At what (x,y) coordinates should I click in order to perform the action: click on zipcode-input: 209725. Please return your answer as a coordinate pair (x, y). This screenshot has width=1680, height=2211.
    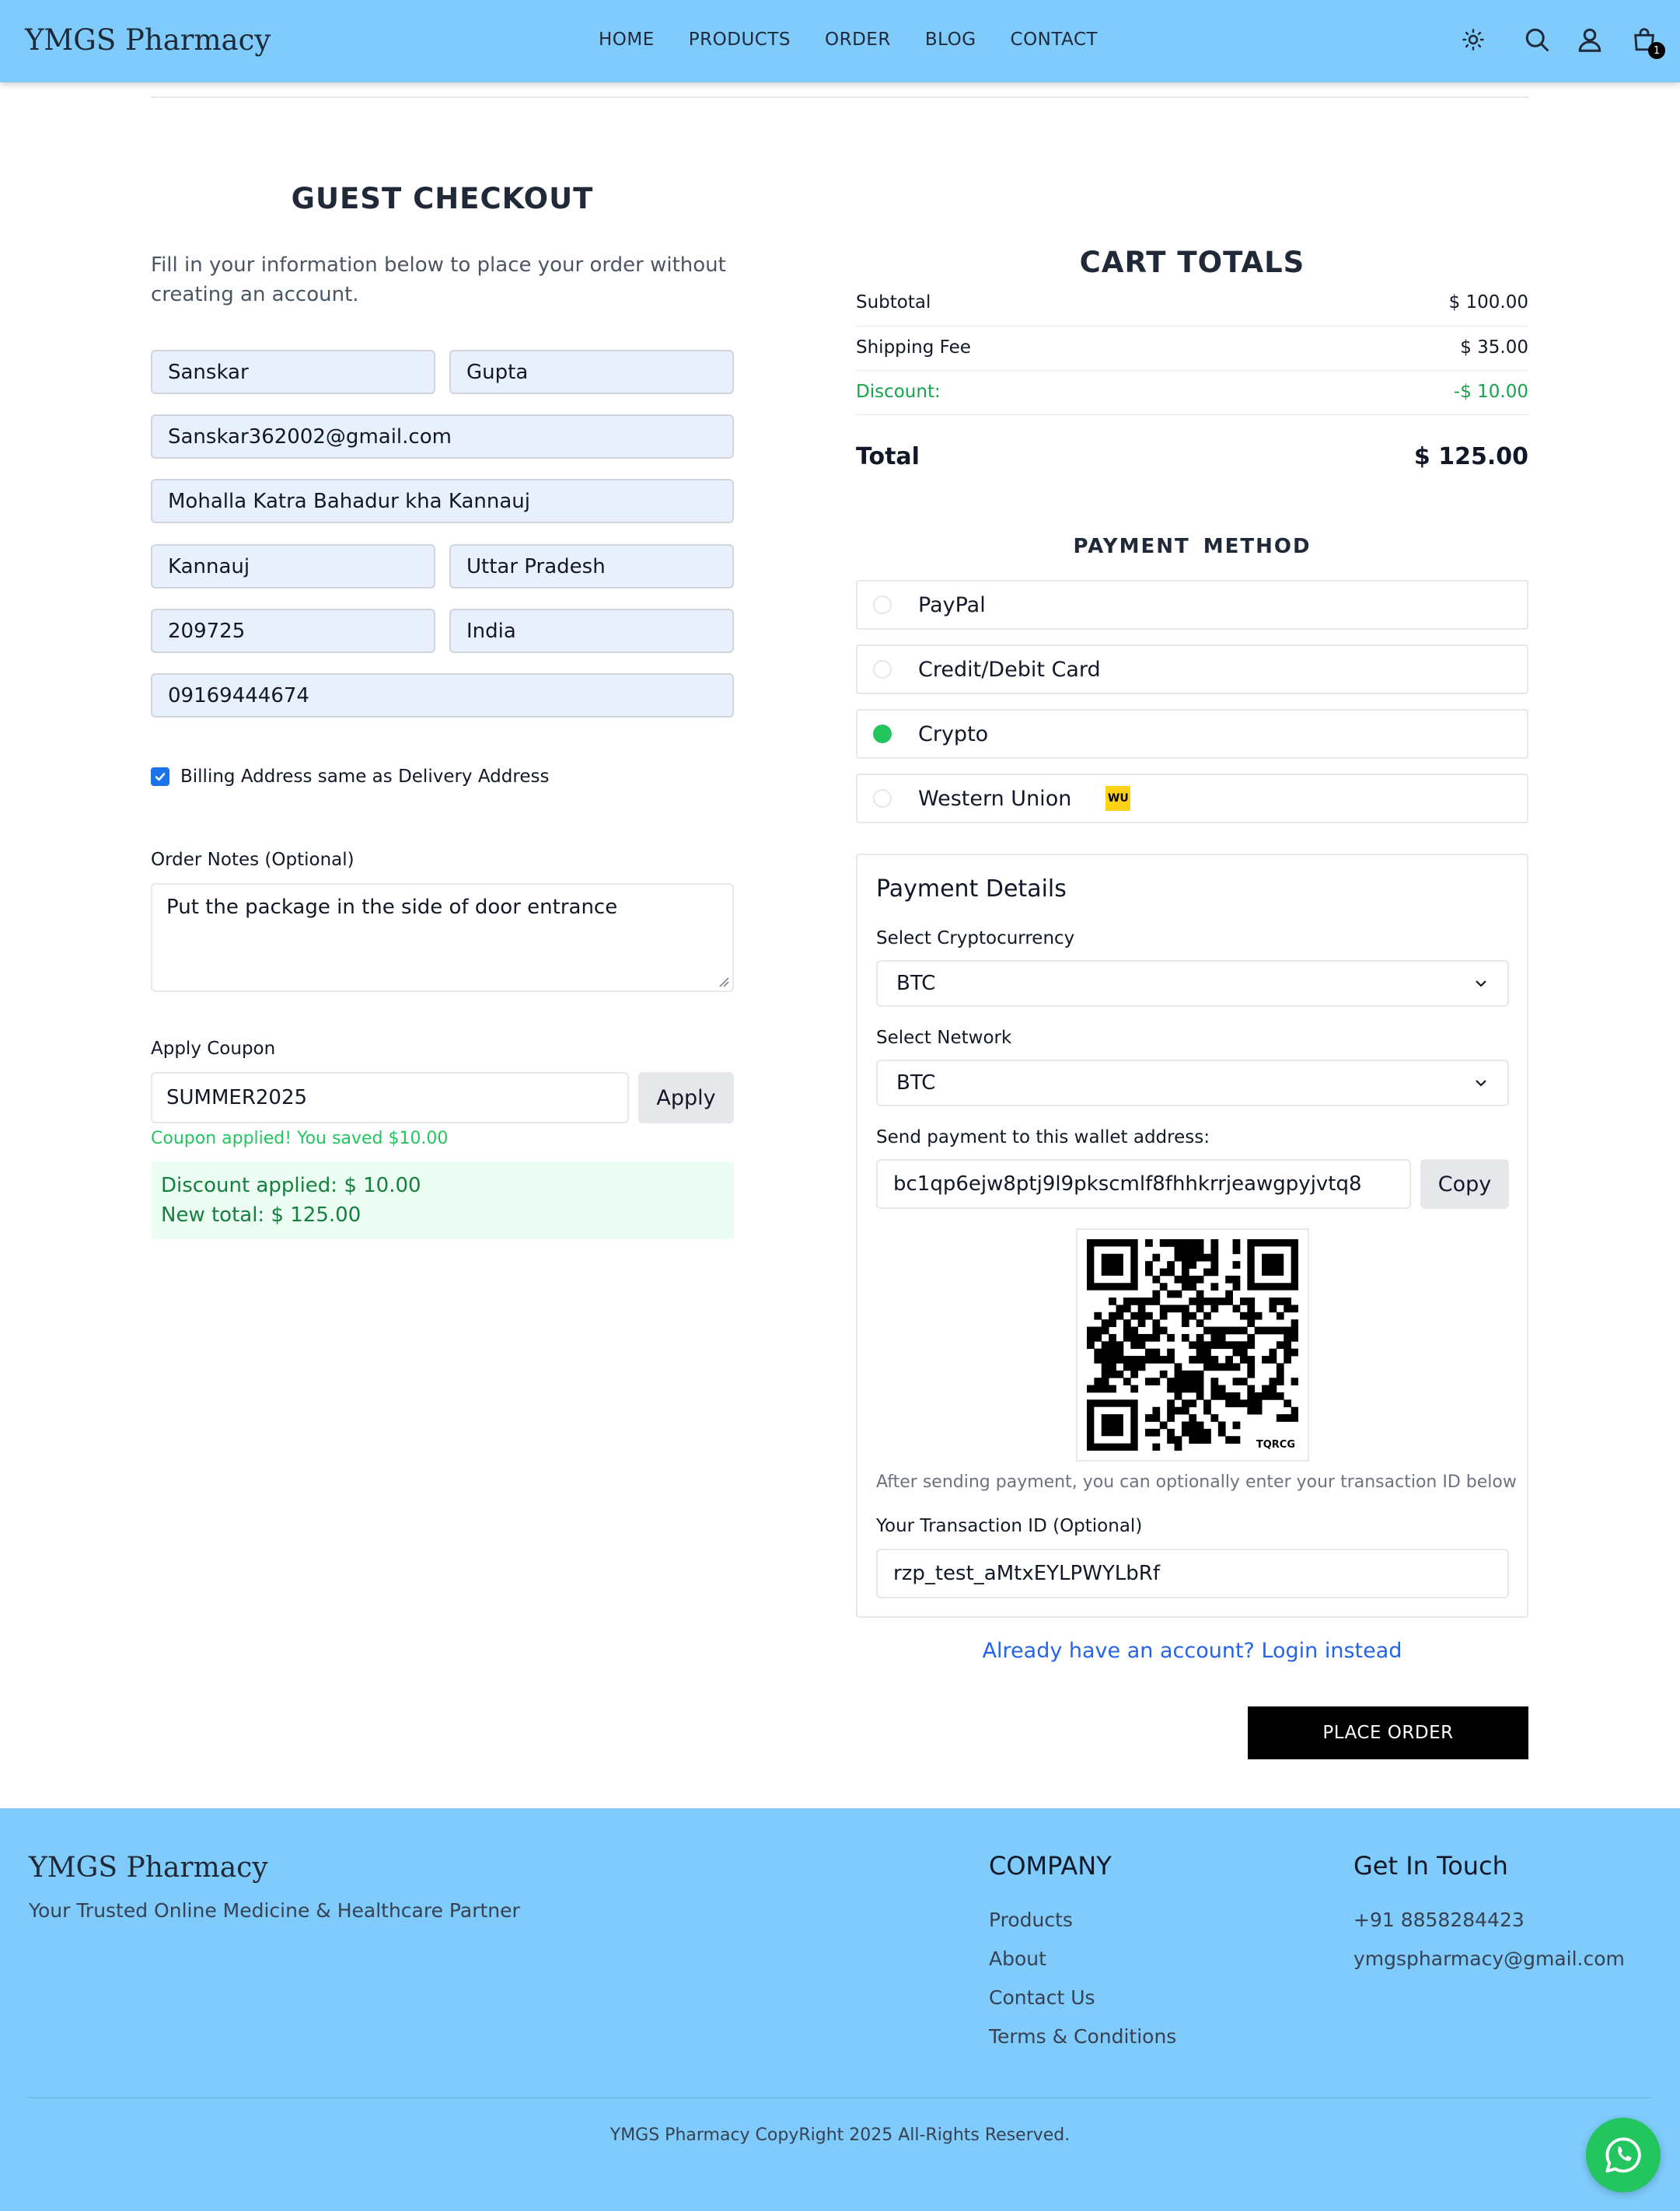
    Looking at the image, I should click on (293, 631).